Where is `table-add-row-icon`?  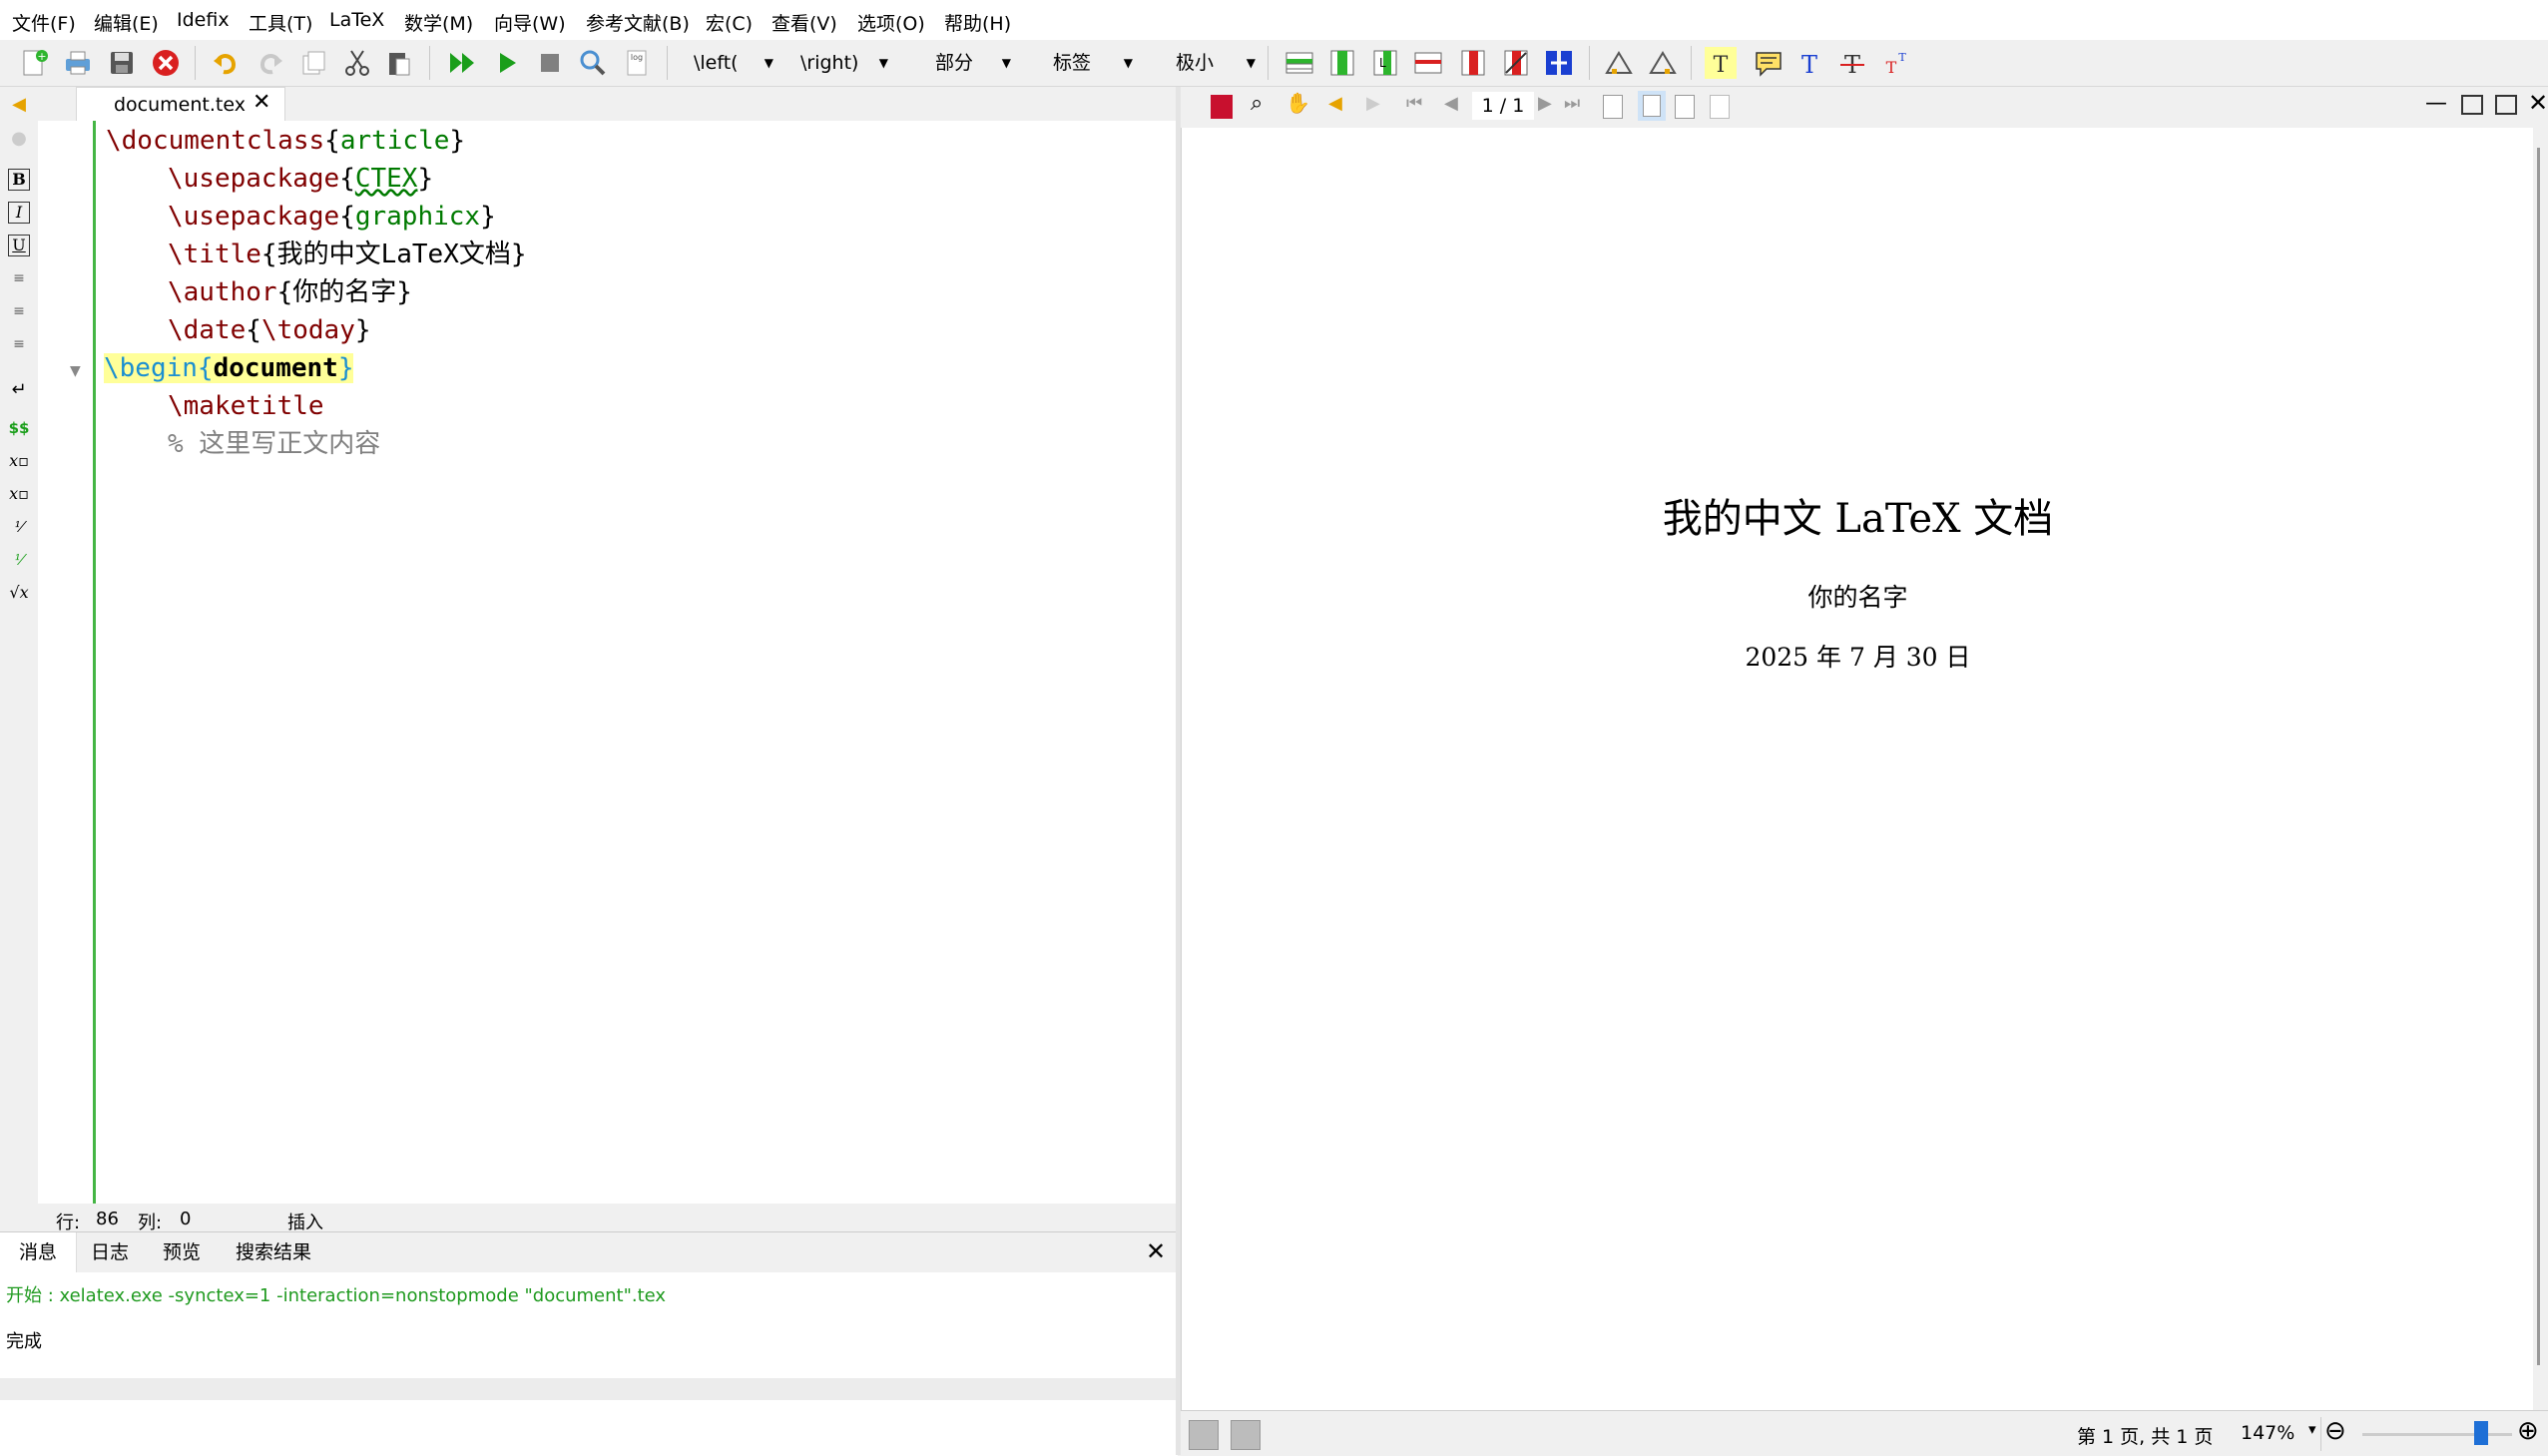 table-add-row-icon is located at coordinates (1299, 63).